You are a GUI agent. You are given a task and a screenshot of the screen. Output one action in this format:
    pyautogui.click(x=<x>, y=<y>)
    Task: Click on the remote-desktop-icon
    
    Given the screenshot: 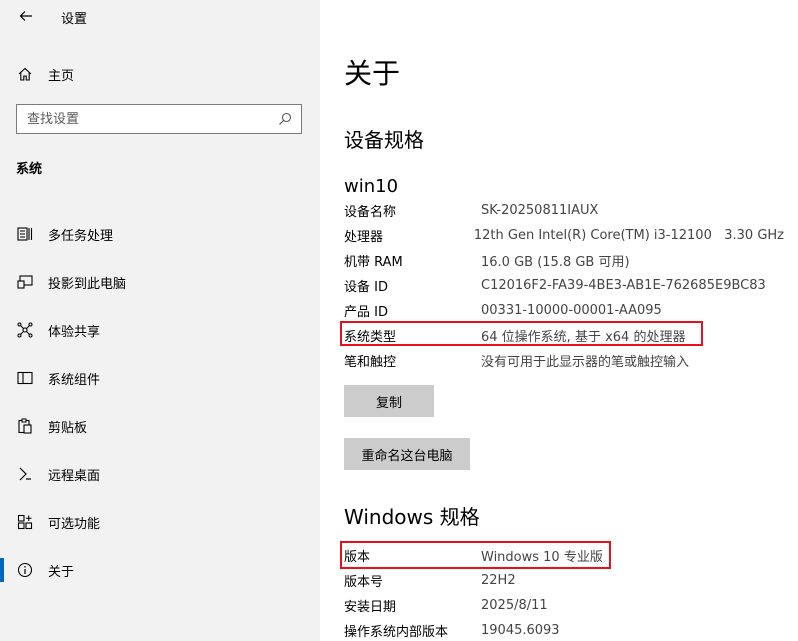 What is the action you would take?
    pyautogui.click(x=25, y=474)
    